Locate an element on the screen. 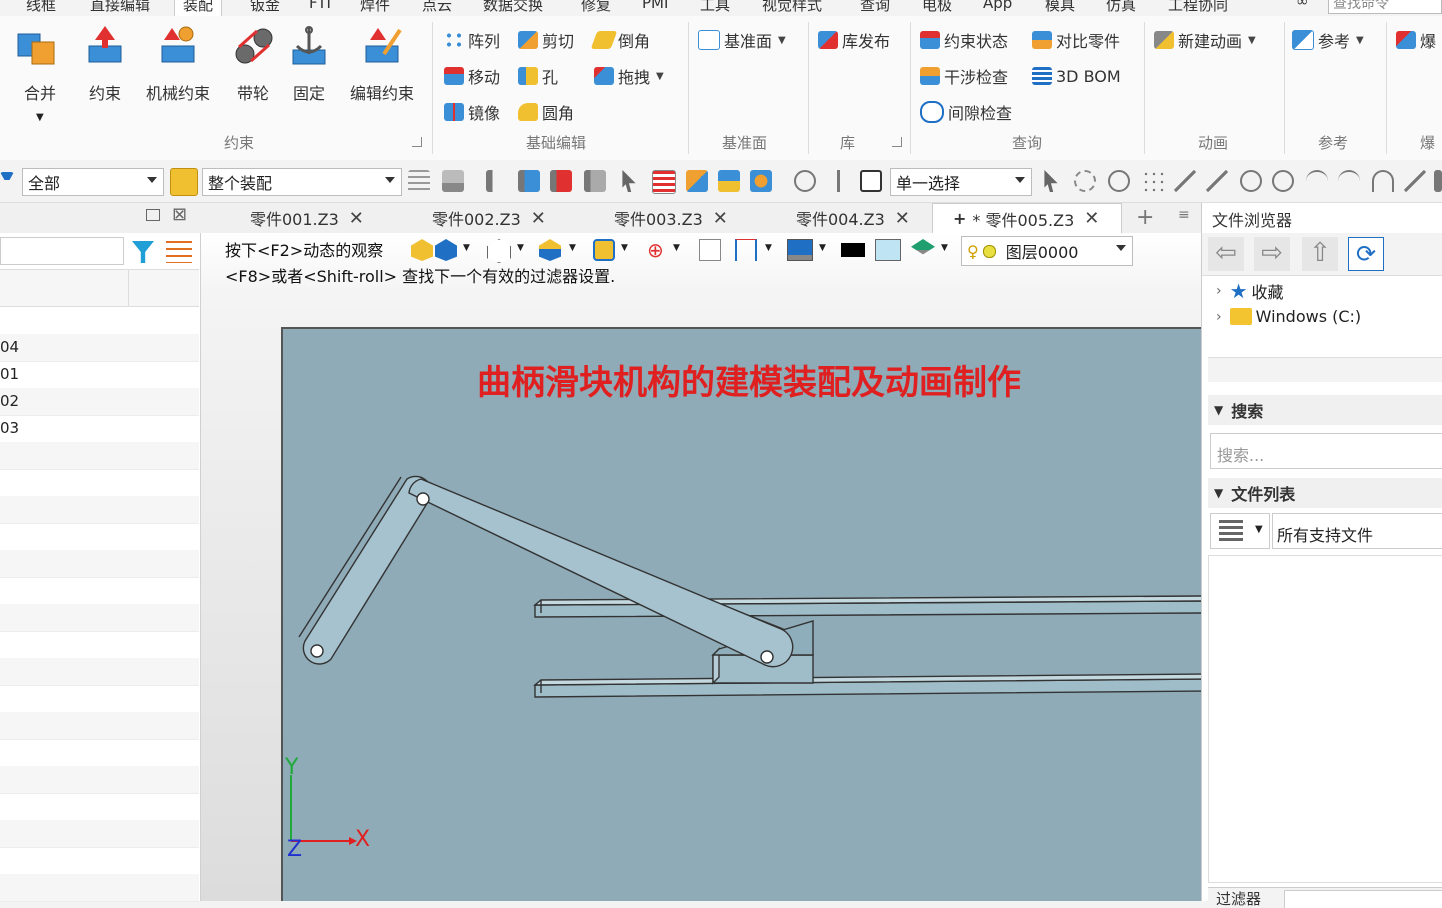 The width and height of the screenshot is (1442, 908). menu-tab-point-cloud: 点云 is located at coordinates (437, 7).